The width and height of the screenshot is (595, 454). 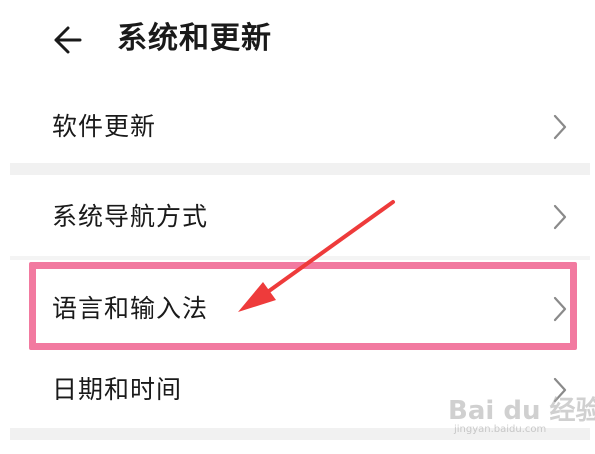 I want to click on settings-item-label: 系统导航方式, so click(x=130, y=216).